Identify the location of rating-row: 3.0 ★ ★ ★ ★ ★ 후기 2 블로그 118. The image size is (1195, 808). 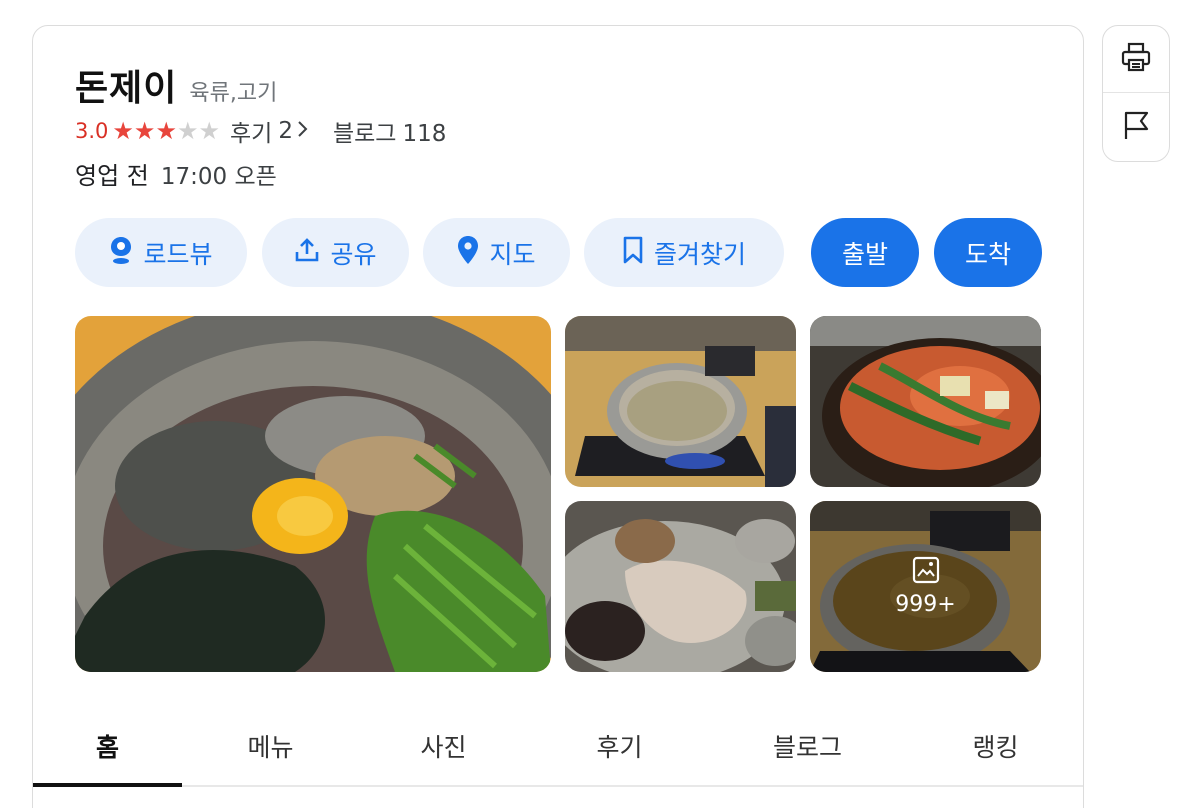
(260, 131).